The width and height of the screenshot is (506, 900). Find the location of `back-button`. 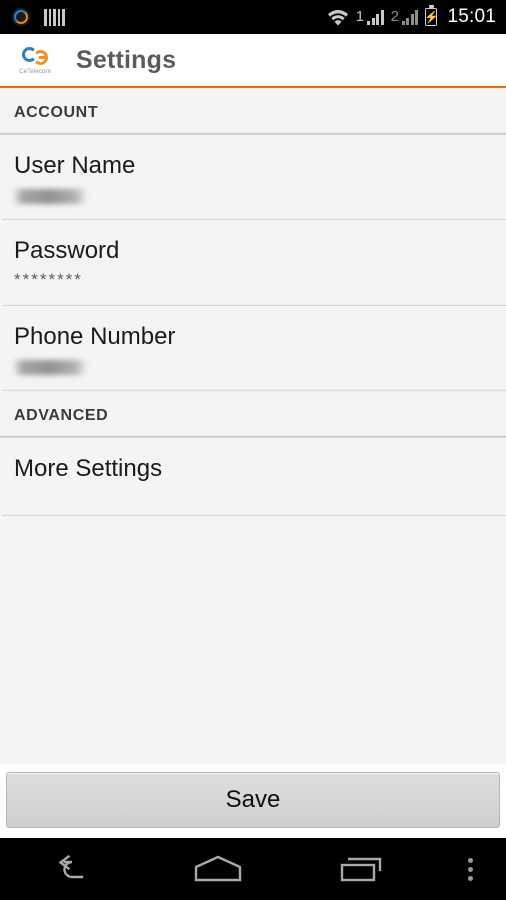

back-button is located at coordinates (72, 869).